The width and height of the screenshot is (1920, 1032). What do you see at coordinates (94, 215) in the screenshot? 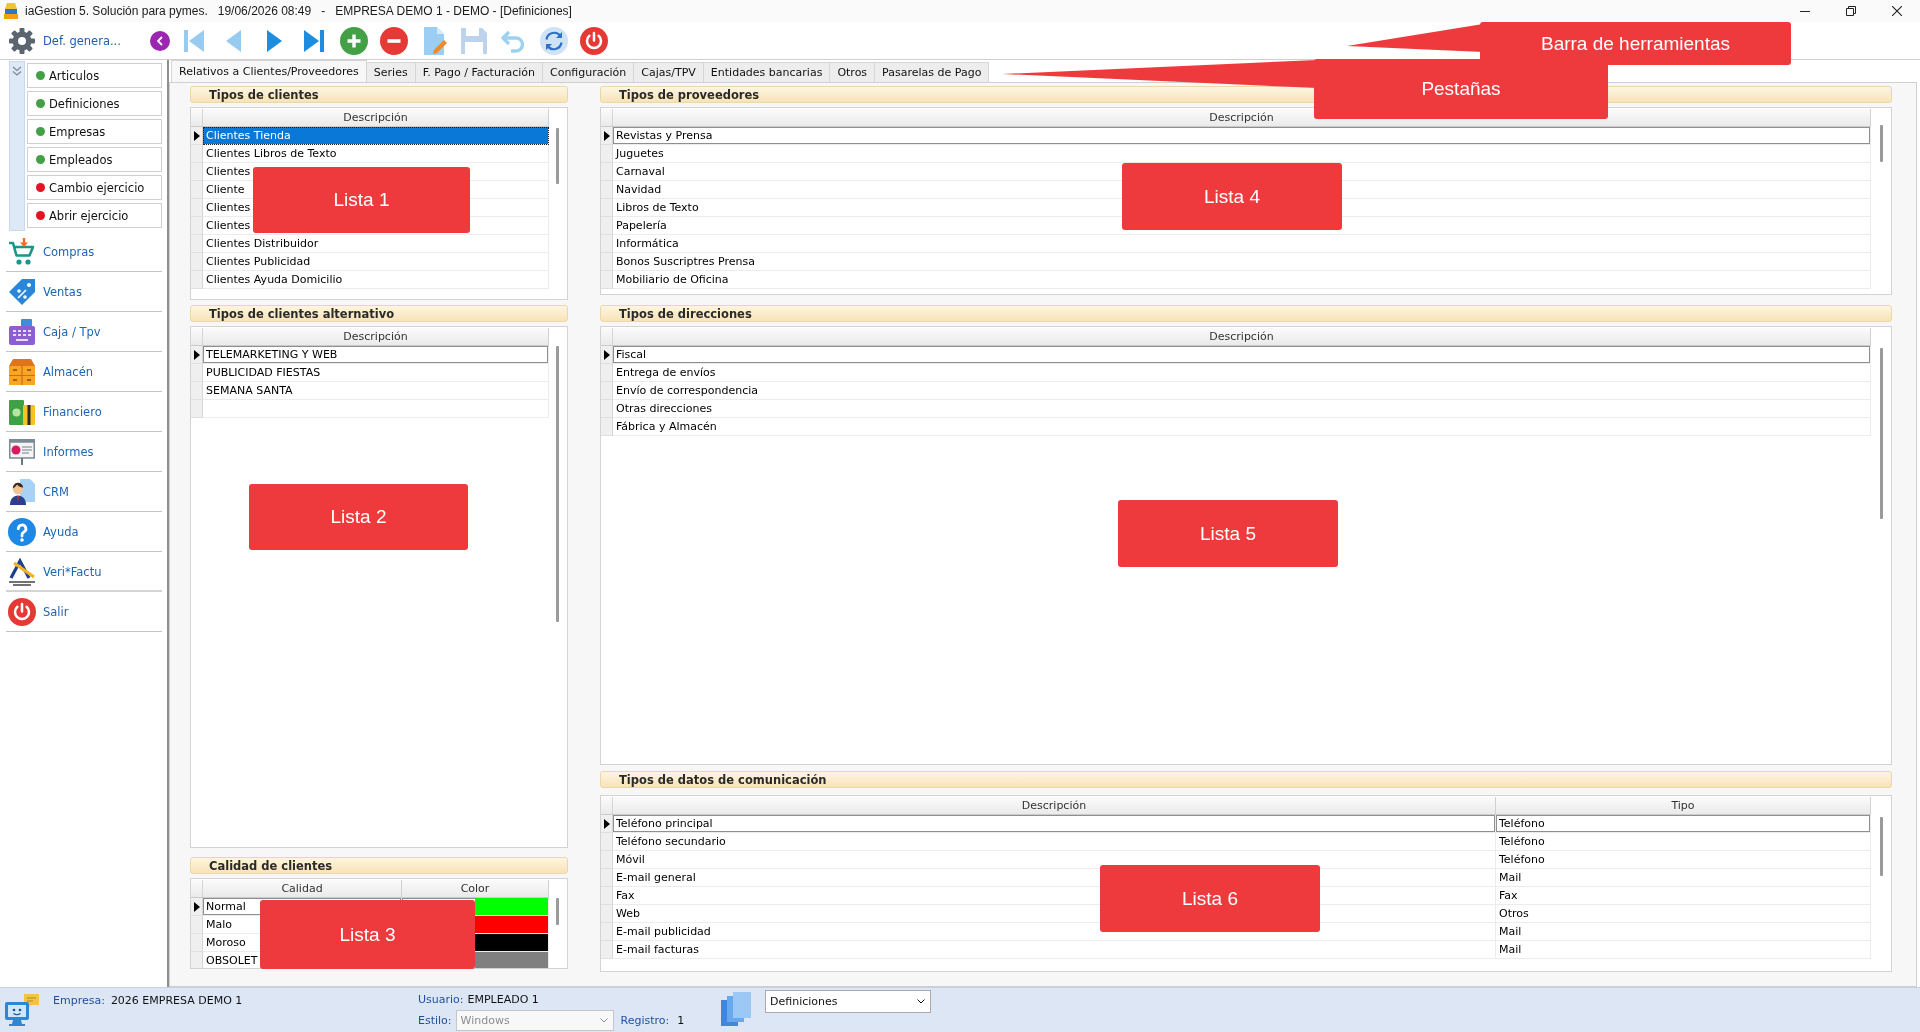
I see `shortcut-item: Abrir ejercicio` at bounding box center [94, 215].